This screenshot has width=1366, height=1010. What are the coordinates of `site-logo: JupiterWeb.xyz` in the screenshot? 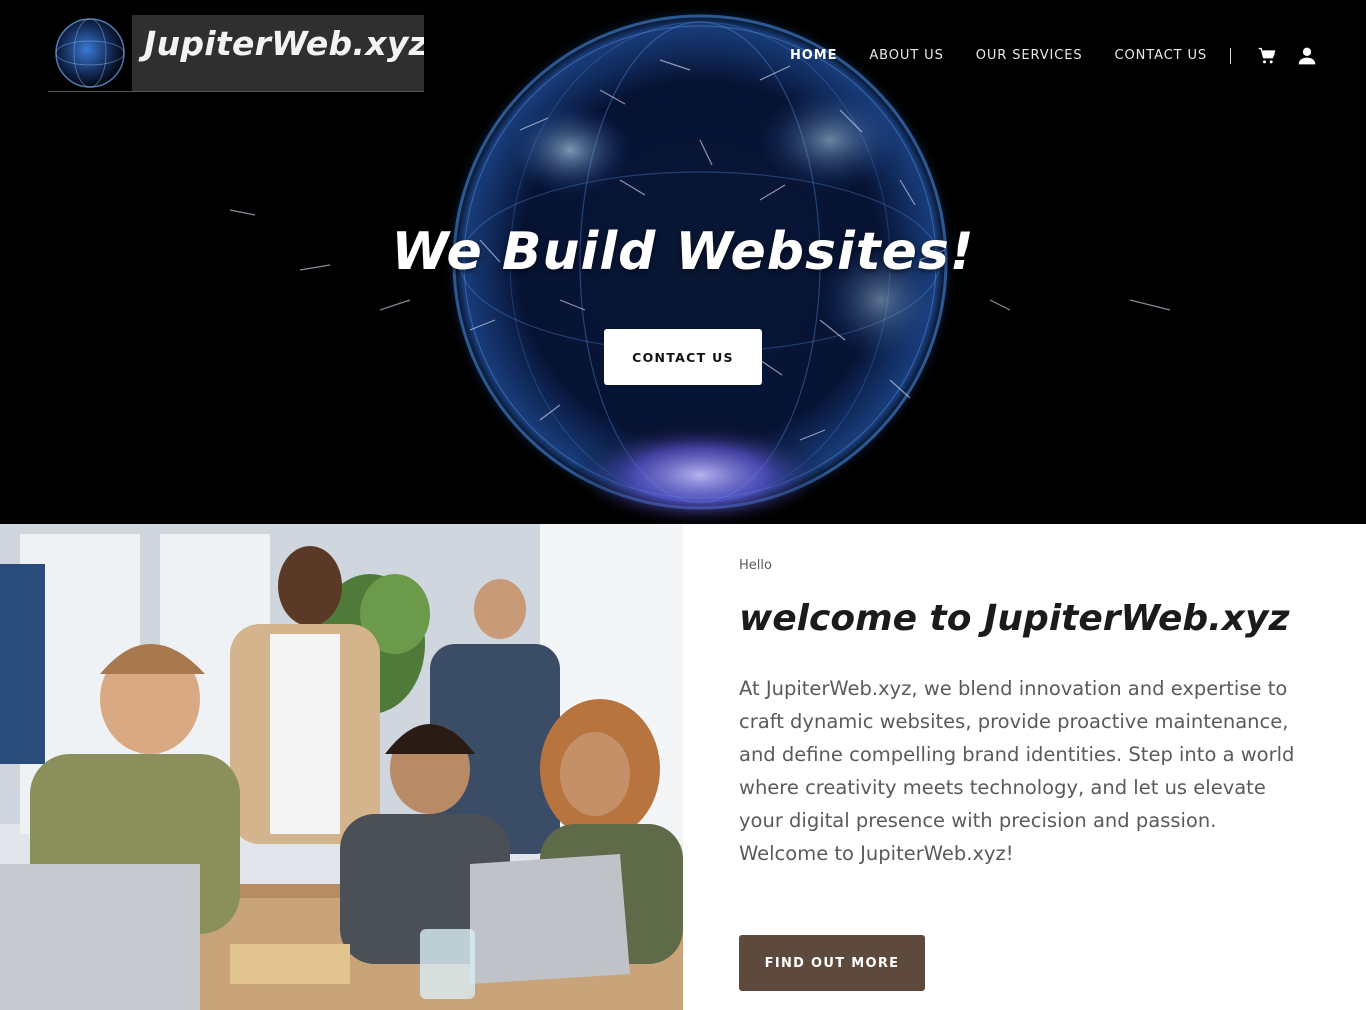 It's located at (236, 53).